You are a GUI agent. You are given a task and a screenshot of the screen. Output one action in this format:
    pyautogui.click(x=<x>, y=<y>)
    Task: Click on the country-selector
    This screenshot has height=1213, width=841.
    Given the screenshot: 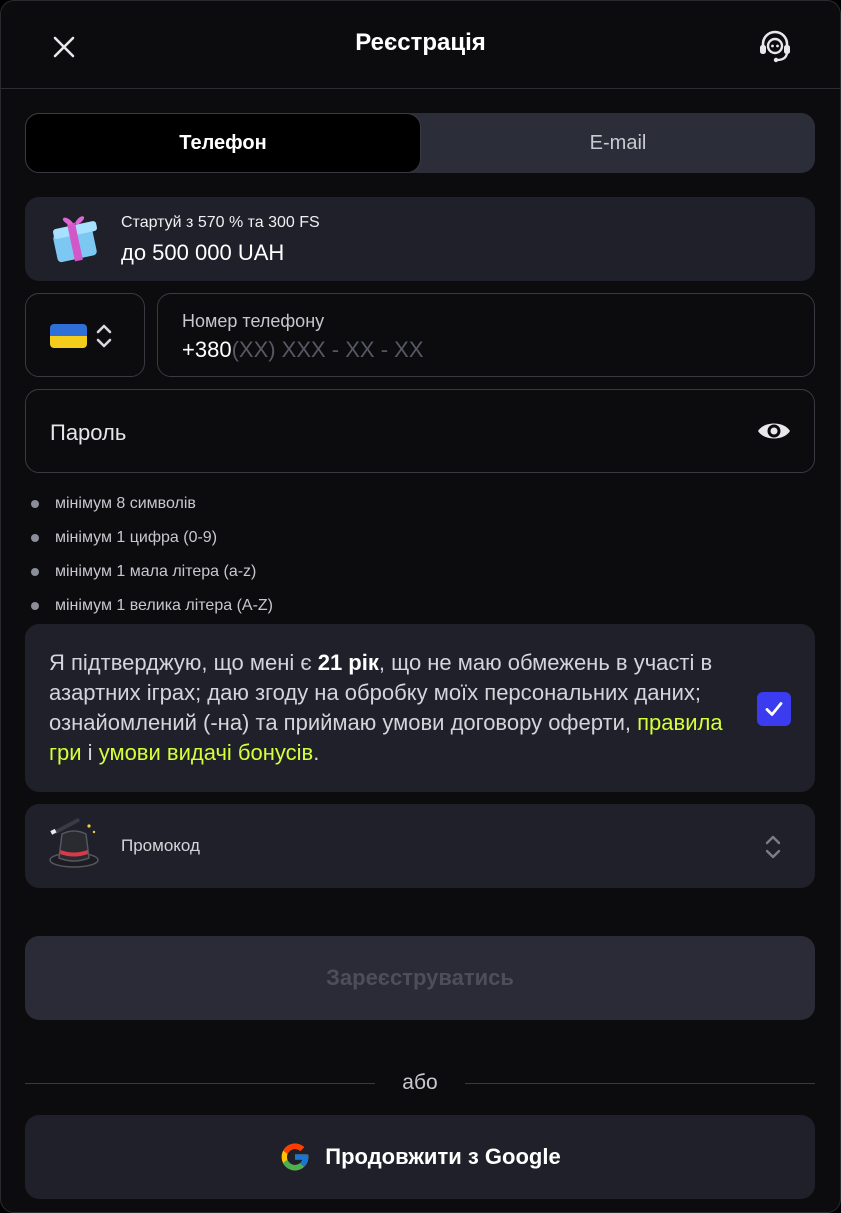 What is the action you would take?
    pyautogui.click(x=85, y=335)
    